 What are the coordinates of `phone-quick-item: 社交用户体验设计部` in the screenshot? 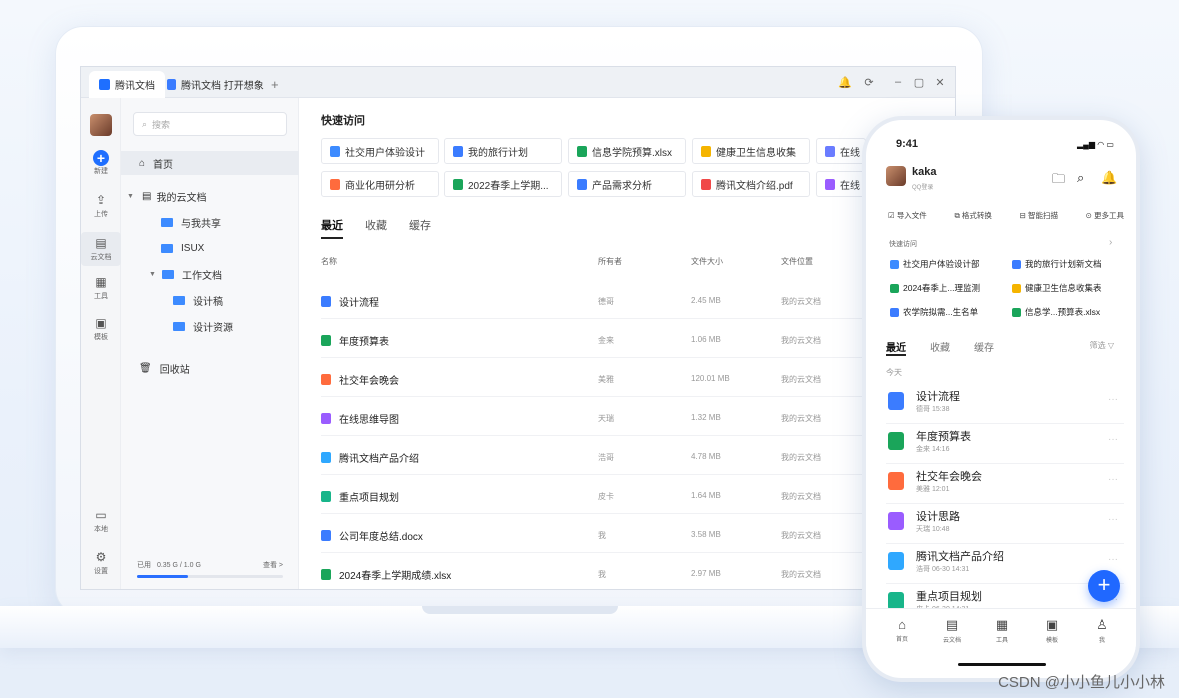 It's located at (935, 264).